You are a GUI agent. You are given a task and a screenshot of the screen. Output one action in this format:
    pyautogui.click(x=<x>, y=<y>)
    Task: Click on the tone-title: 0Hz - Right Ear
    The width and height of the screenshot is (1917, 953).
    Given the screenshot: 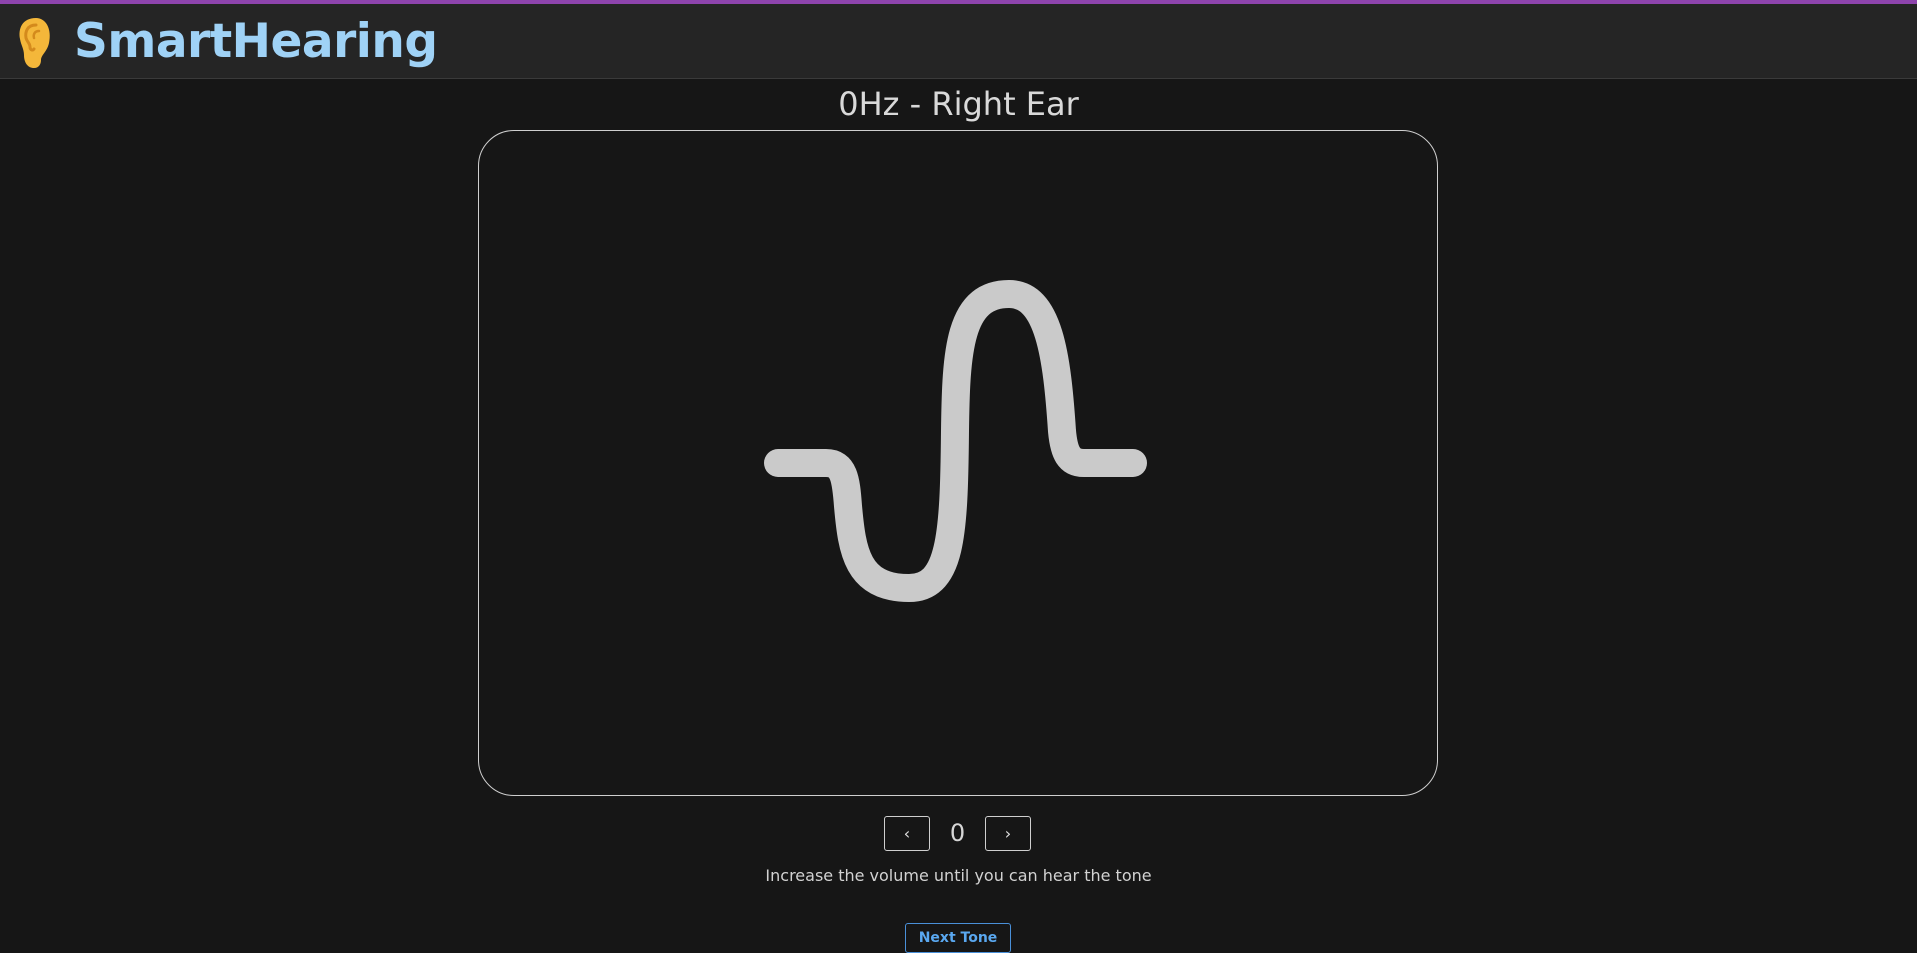 What is the action you would take?
    pyautogui.click(x=958, y=104)
    